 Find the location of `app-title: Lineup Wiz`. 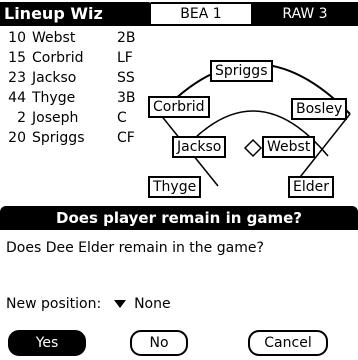

app-title: Lineup Wiz is located at coordinates (77, 14).